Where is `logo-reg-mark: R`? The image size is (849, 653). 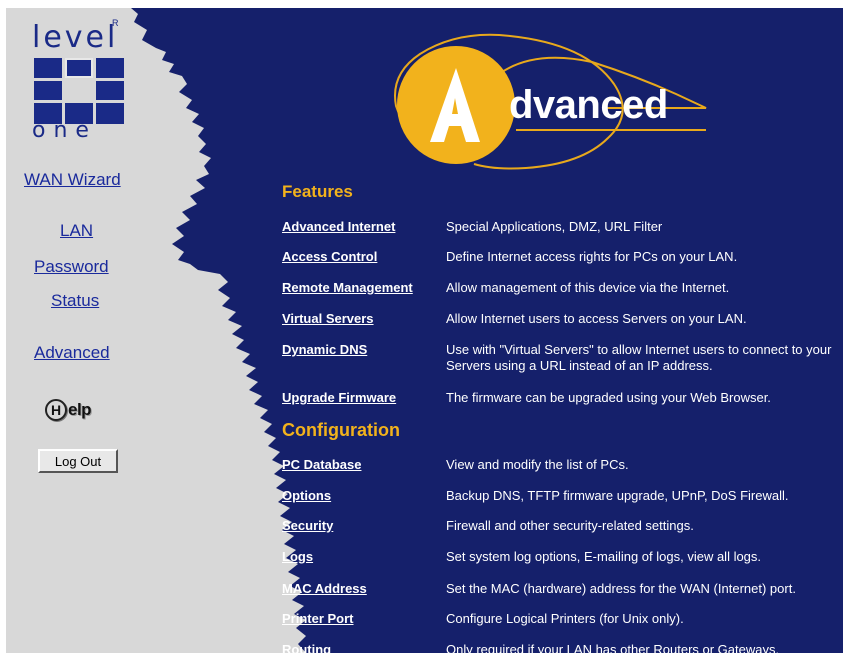 logo-reg-mark: R is located at coordinates (115, 23).